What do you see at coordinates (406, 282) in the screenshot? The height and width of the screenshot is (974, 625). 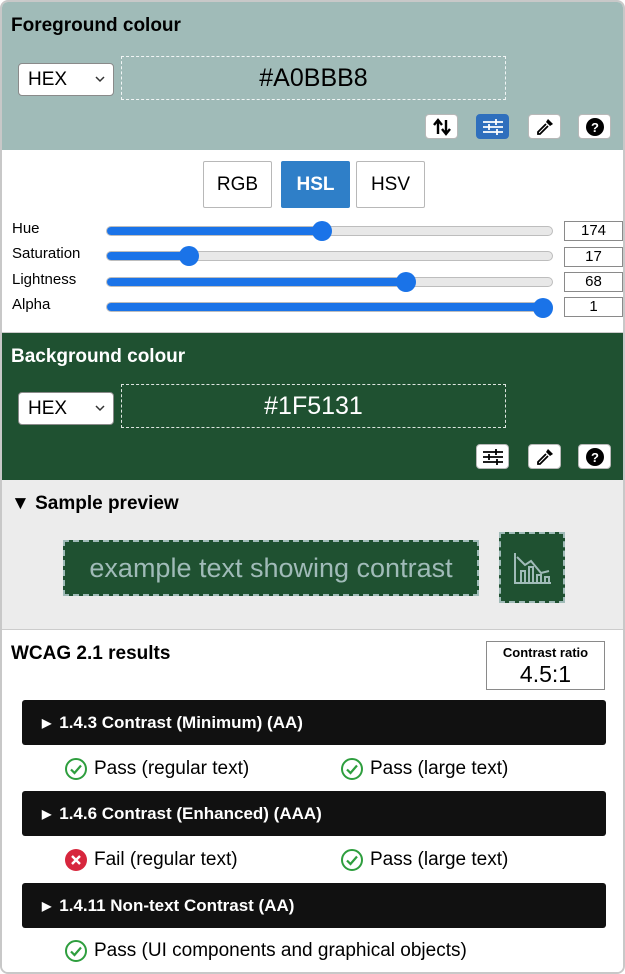 I see `lightness-slider-thumb` at bounding box center [406, 282].